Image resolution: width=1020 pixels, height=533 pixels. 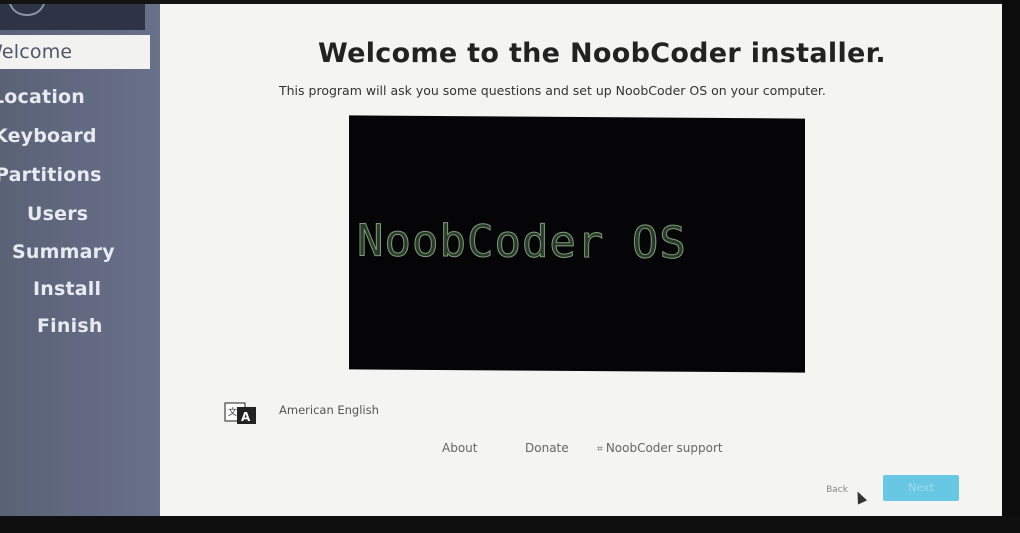 I want to click on next-button: Next, so click(x=921, y=488).